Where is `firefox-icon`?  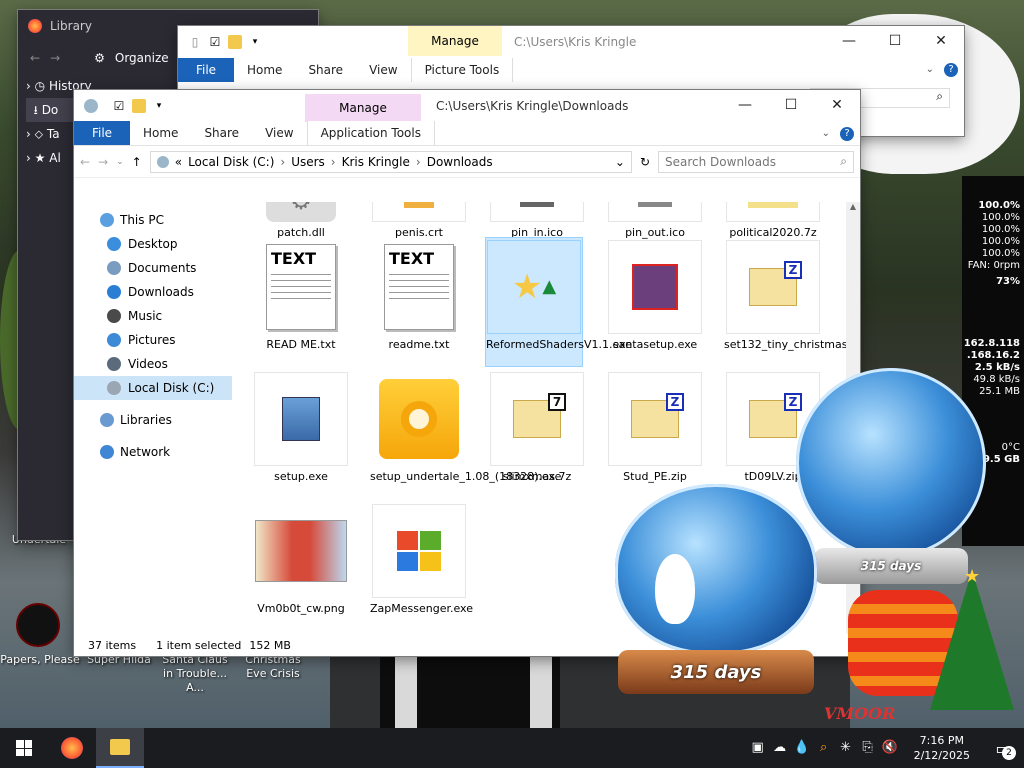
firefox-icon is located at coordinates (35, 26).